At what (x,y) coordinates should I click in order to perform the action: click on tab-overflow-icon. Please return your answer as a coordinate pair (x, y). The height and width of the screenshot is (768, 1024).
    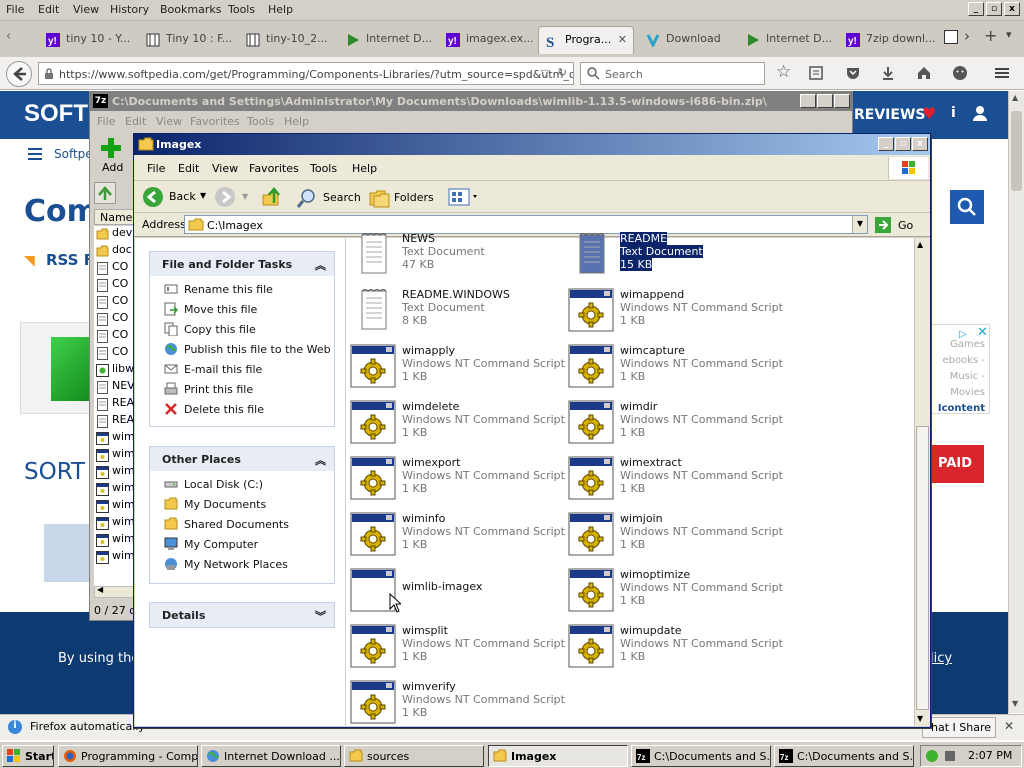
    Looking at the image, I should click on (951, 37).